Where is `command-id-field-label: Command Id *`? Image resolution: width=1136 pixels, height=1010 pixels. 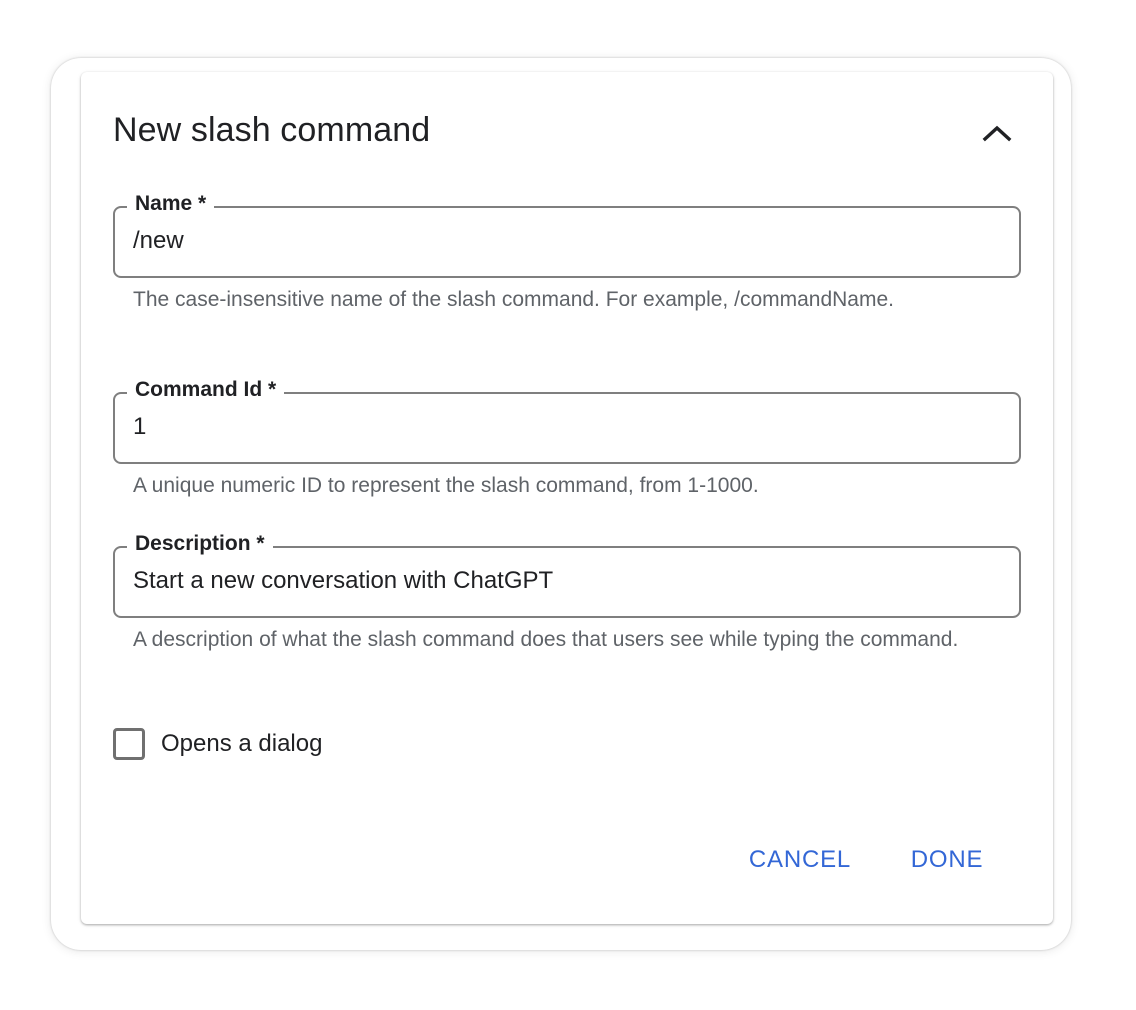
command-id-field-label: Command Id * is located at coordinates (206, 390).